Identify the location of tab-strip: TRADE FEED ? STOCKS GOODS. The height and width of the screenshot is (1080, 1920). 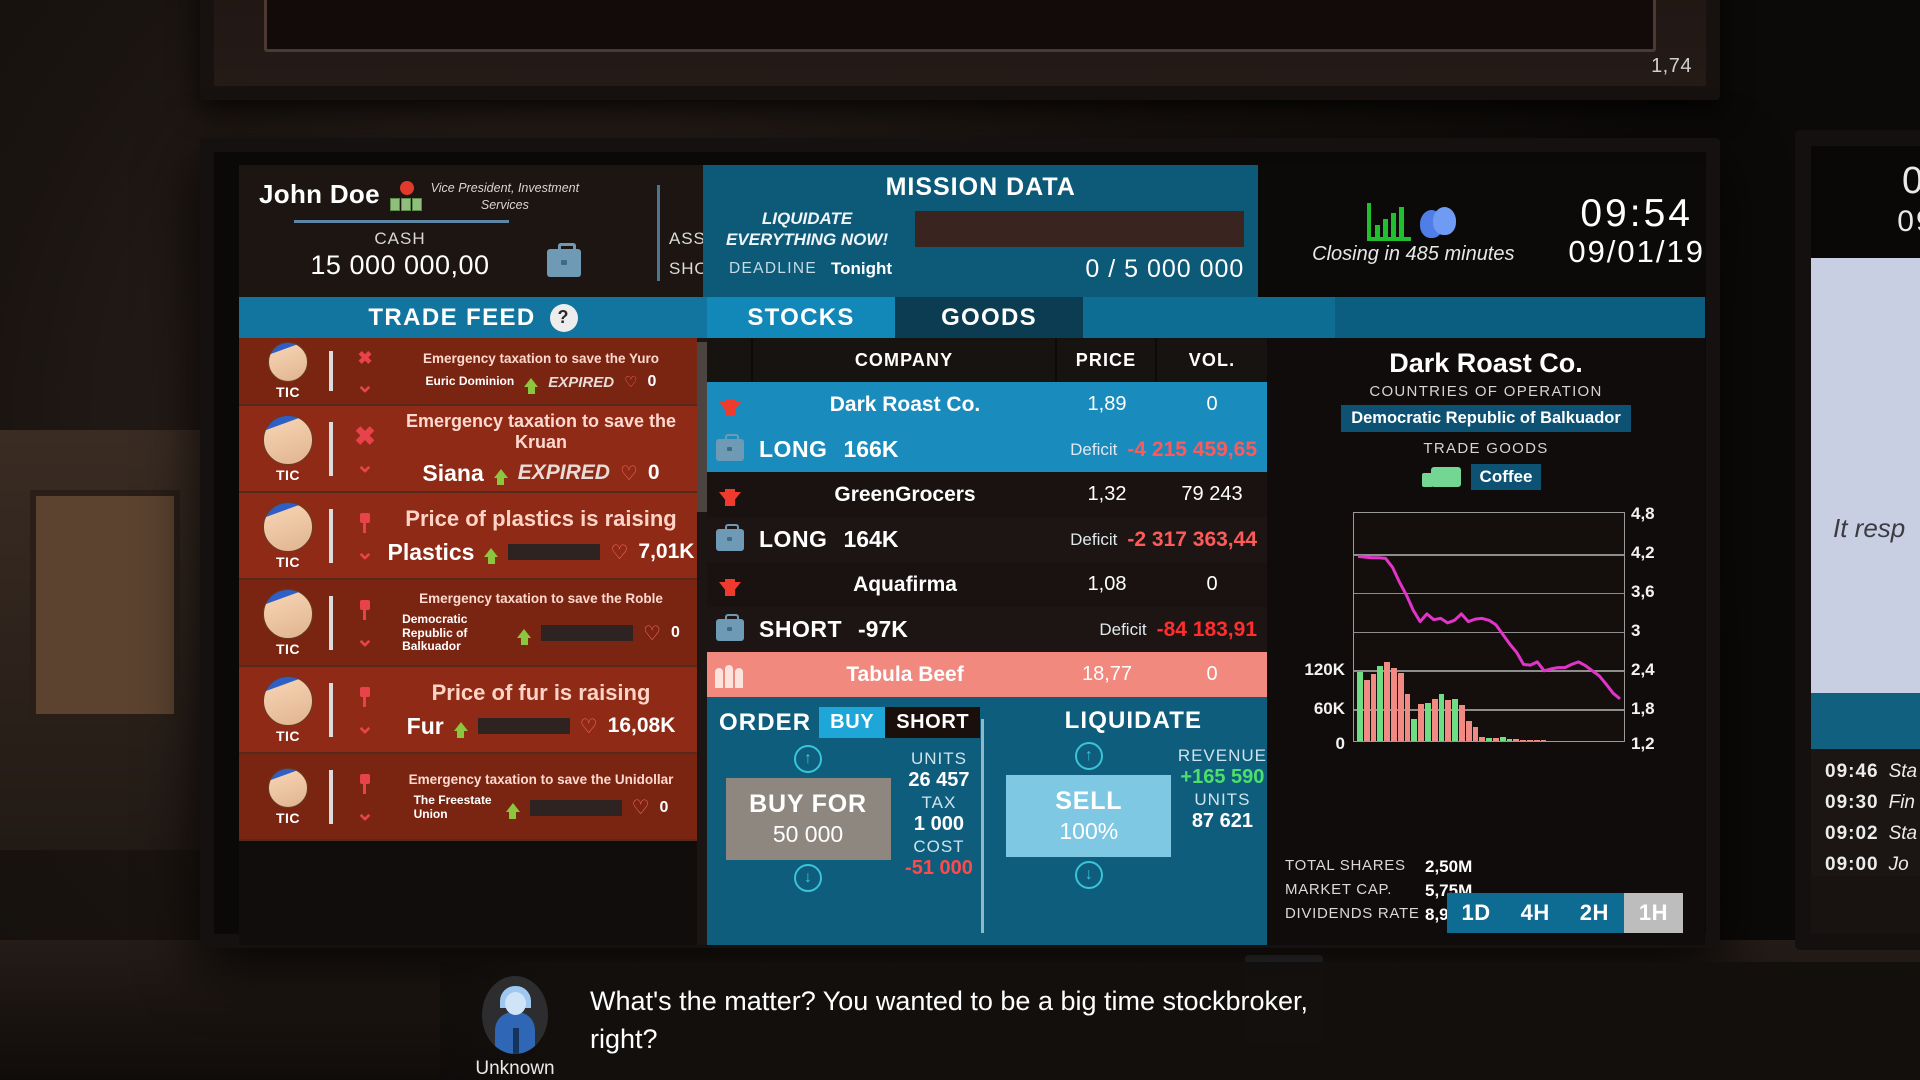
(972, 317).